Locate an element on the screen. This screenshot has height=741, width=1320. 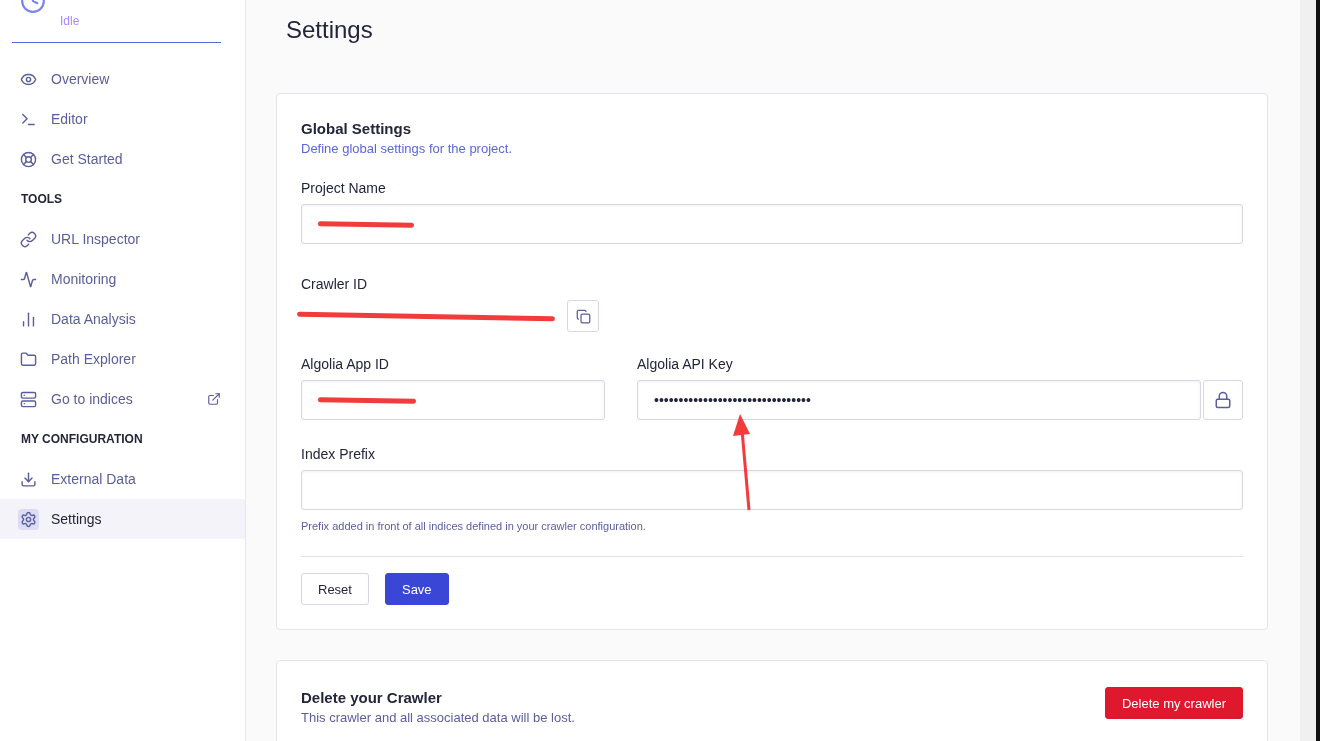
card-subtitle: Define global settings for the project. is located at coordinates (407, 148).